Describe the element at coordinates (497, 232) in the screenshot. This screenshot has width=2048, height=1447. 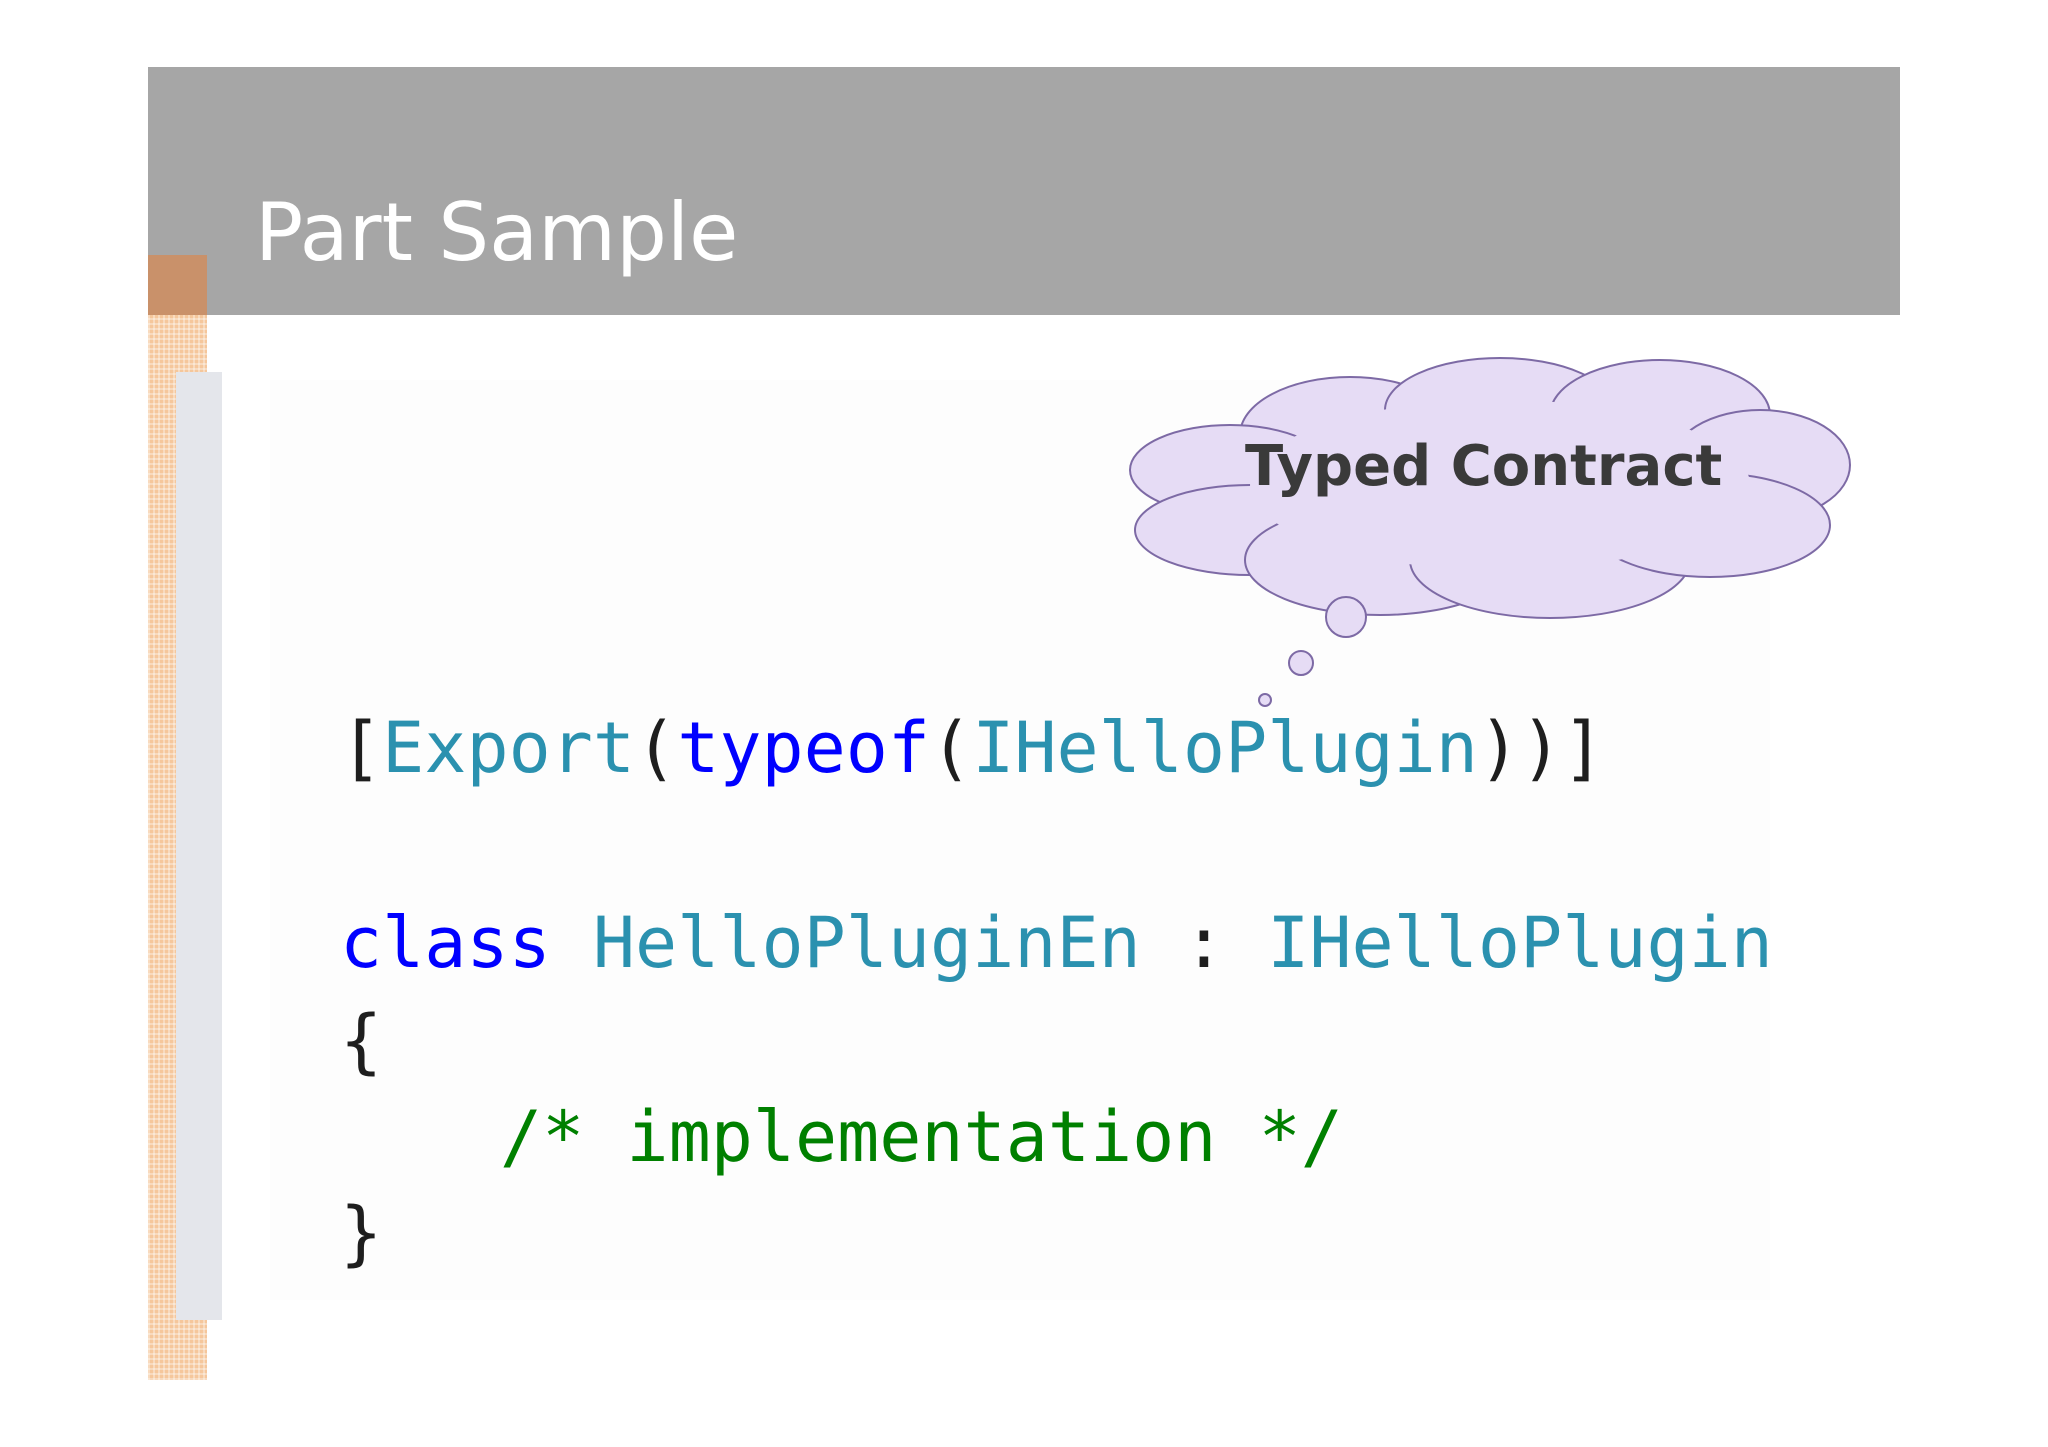
I see `slide-title: Part Sample` at that location.